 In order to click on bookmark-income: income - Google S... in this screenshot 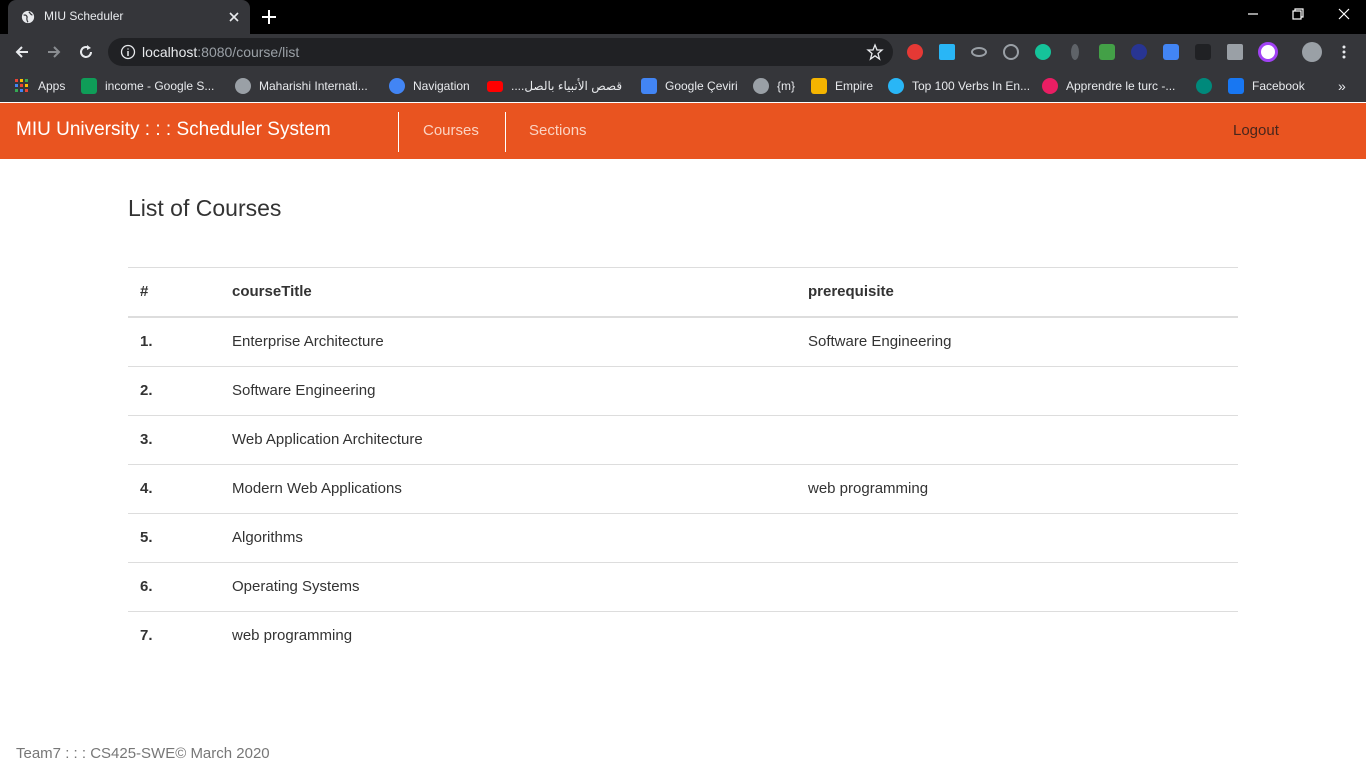, I will do `click(147, 86)`.